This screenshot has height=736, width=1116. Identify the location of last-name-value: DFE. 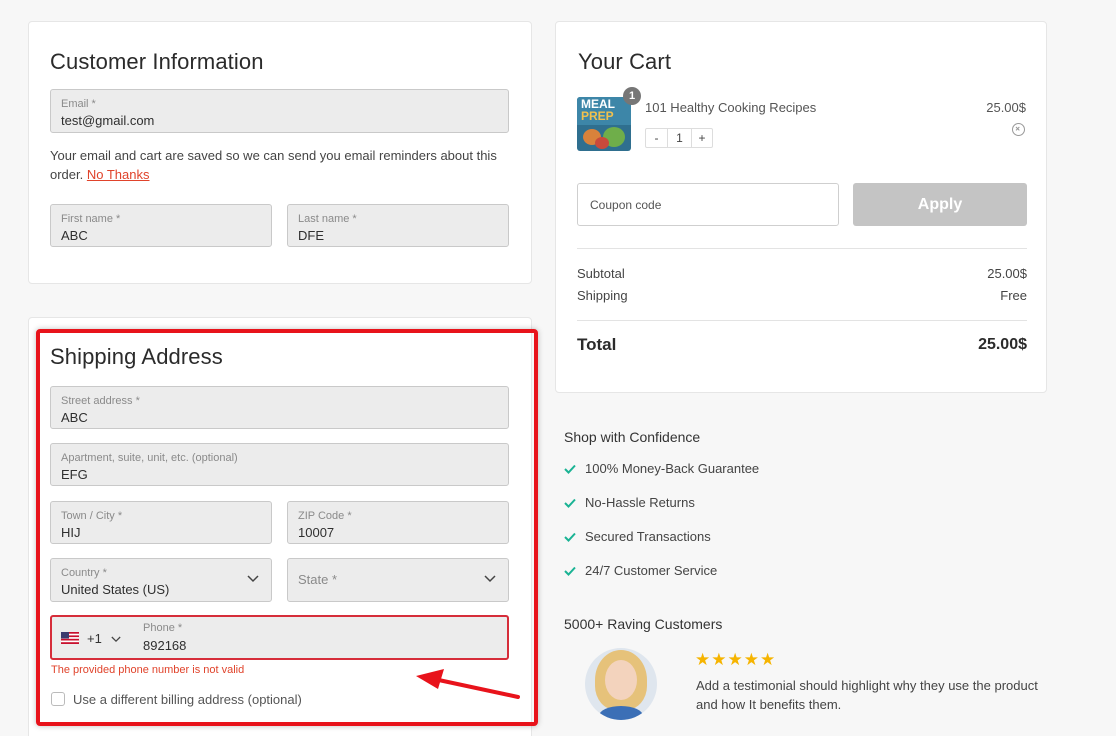
(311, 235).